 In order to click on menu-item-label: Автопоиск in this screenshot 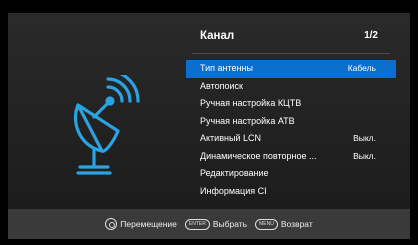, I will do `click(221, 85)`.